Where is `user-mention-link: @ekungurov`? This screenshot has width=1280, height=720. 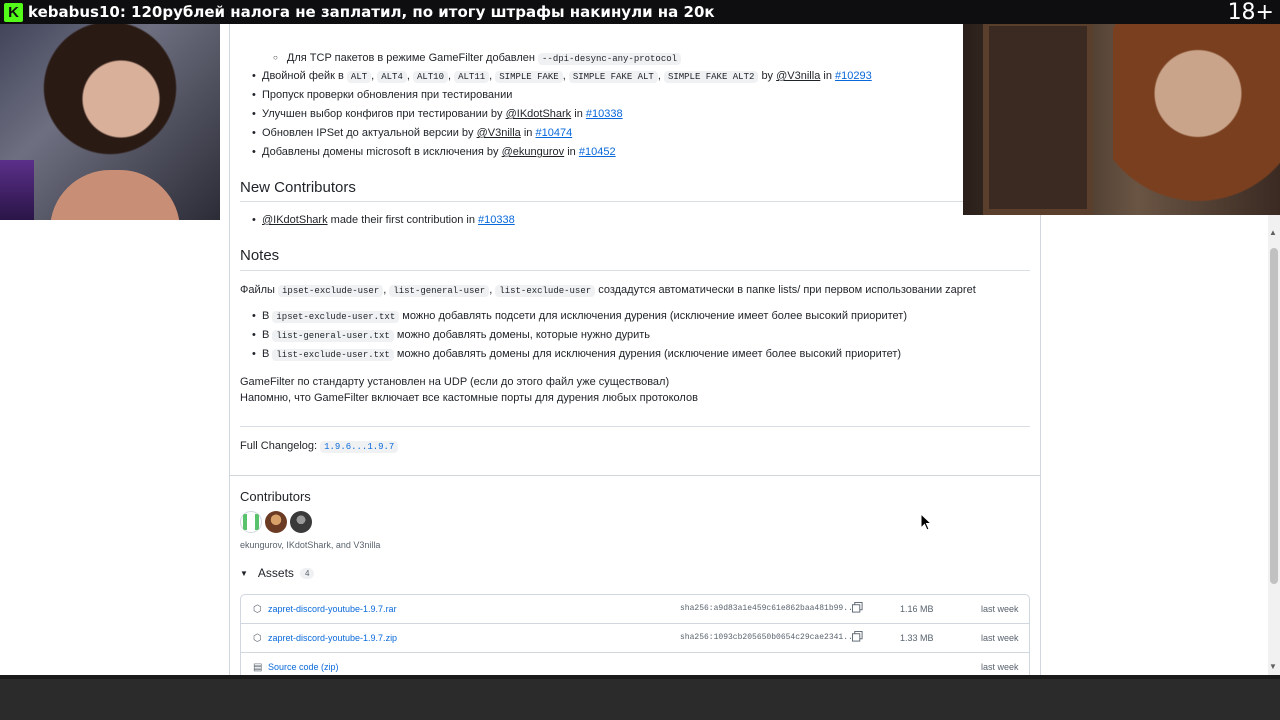 user-mention-link: @ekungurov is located at coordinates (533, 152).